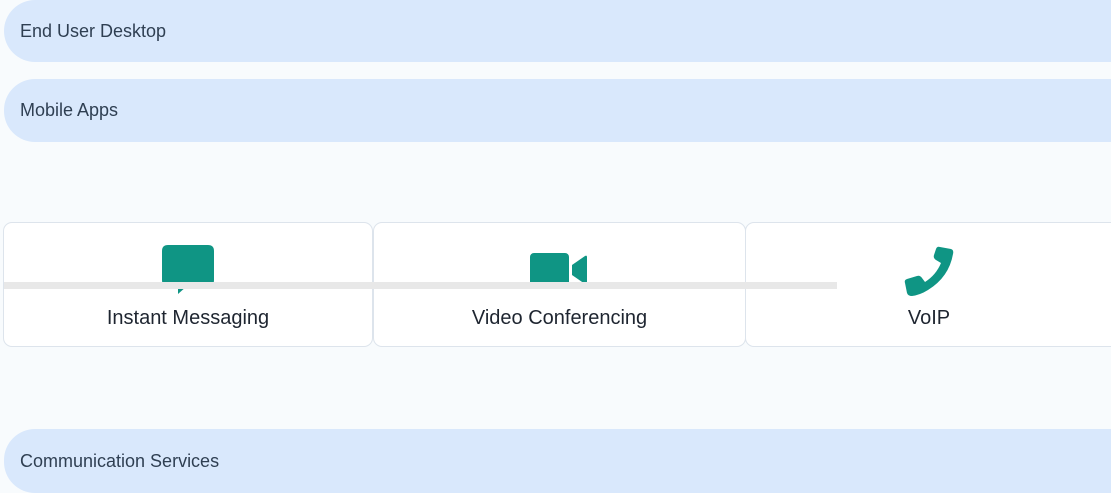 The image size is (1111, 493). What do you see at coordinates (188, 318) in the screenshot?
I see `card-instant-messaging-label: Instant Messaging` at bounding box center [188, 318].